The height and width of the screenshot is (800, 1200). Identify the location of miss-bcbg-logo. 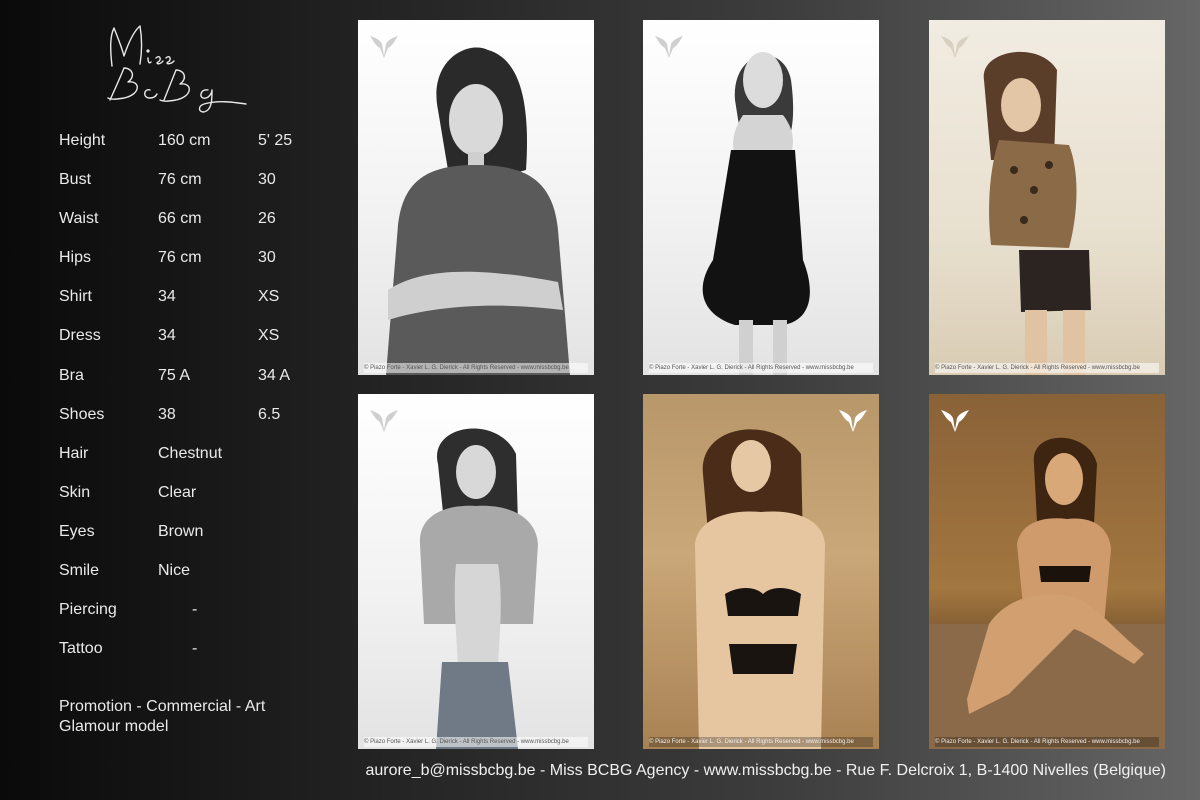
(180, 65).